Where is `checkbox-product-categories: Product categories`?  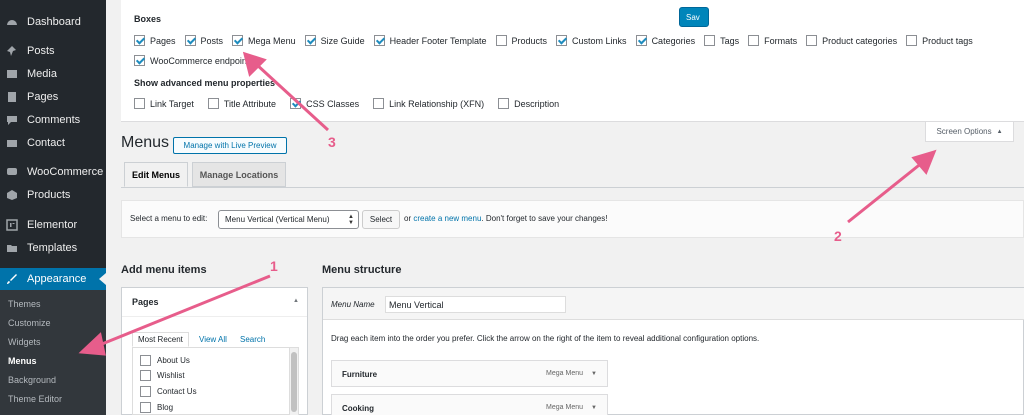
checkbox-product-categories: Product categories is located at coordinates (851, 40).